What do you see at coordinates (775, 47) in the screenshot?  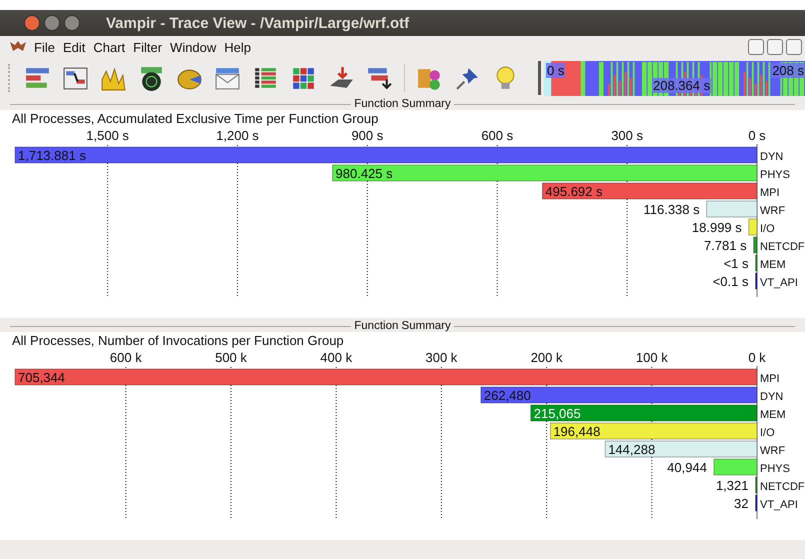 I see `restore-button` at bounding box center [775, 47].